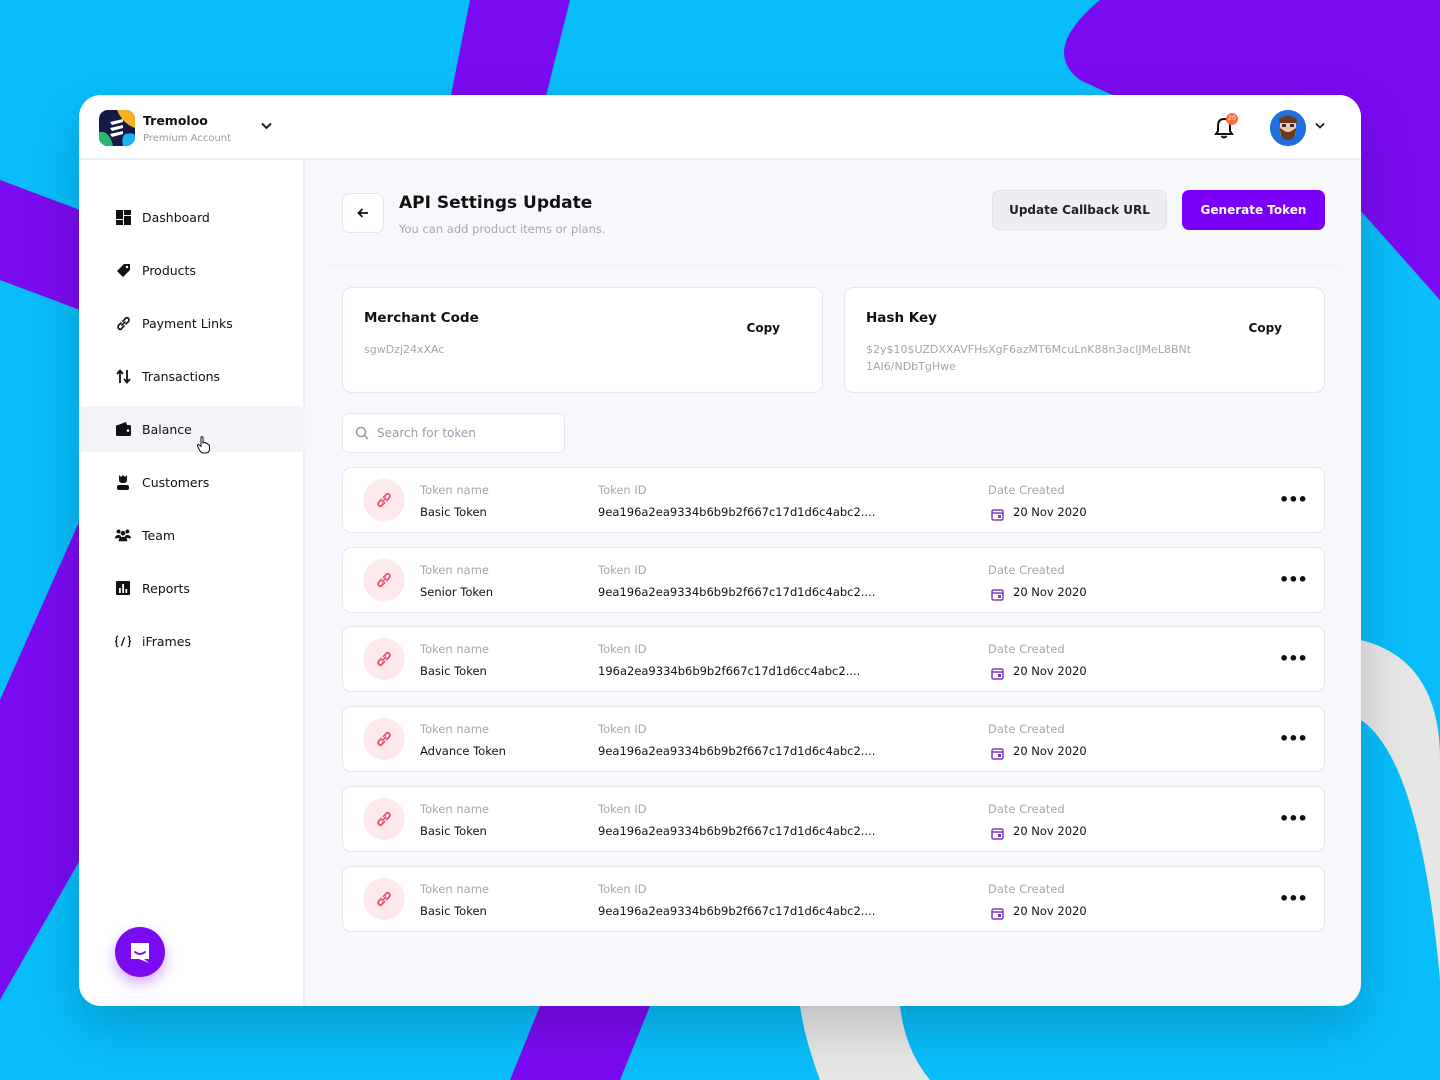 This screenshot has height=1080, width=1440. What do you see at coordinates (187, 138) in the screenshot?
I see `account-type: Premium Account` at bounding box center [187, 138].